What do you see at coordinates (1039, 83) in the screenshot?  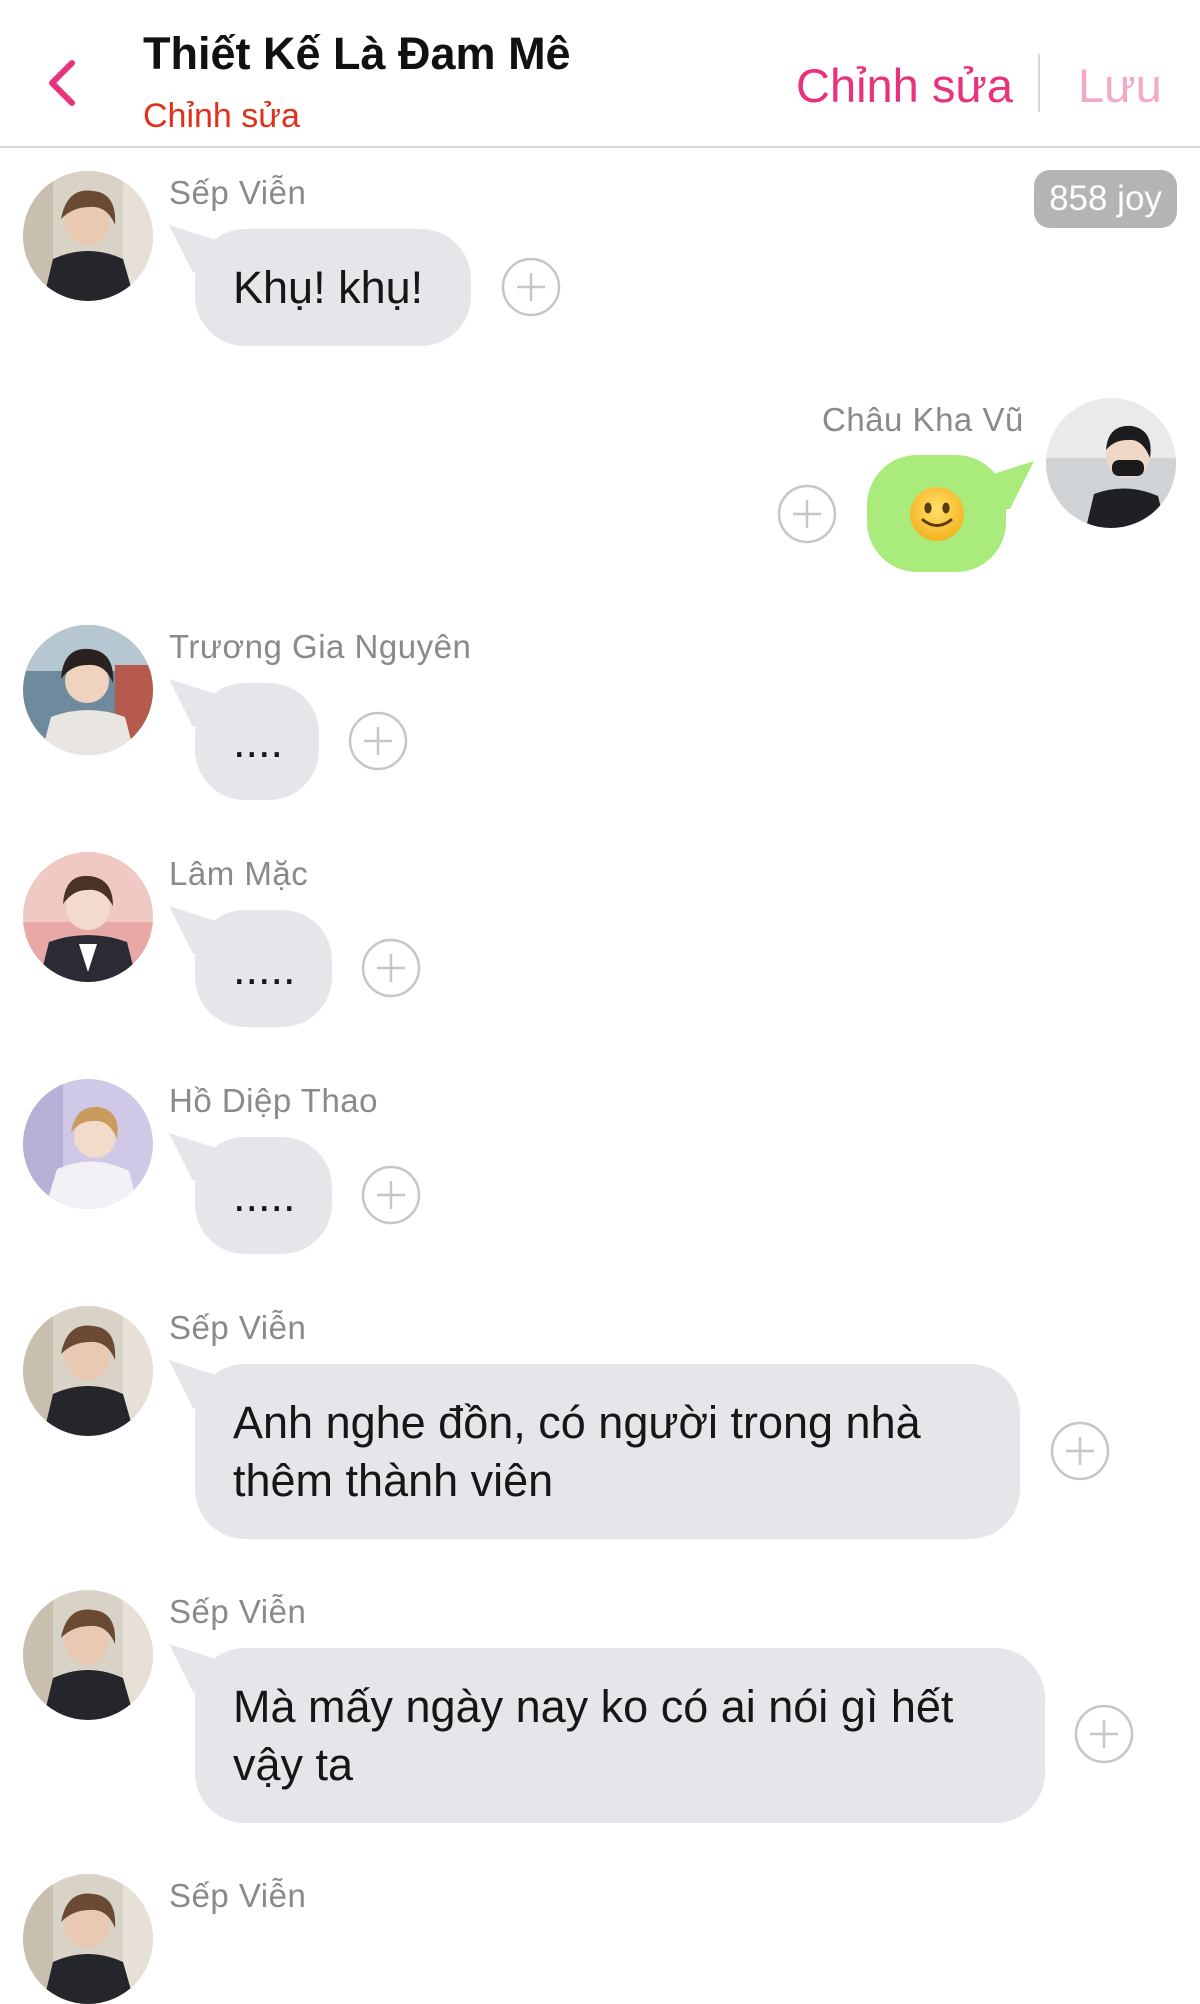 I see `header-divider` at bounding box center [1039, 83].